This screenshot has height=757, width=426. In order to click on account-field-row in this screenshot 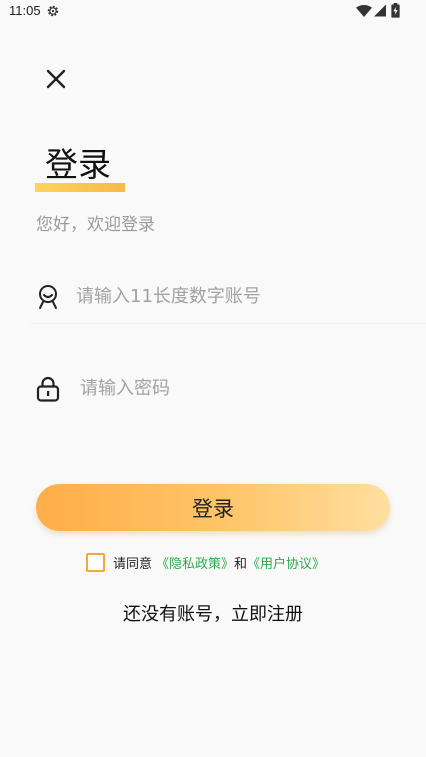, I will do `click(228, 296)`.